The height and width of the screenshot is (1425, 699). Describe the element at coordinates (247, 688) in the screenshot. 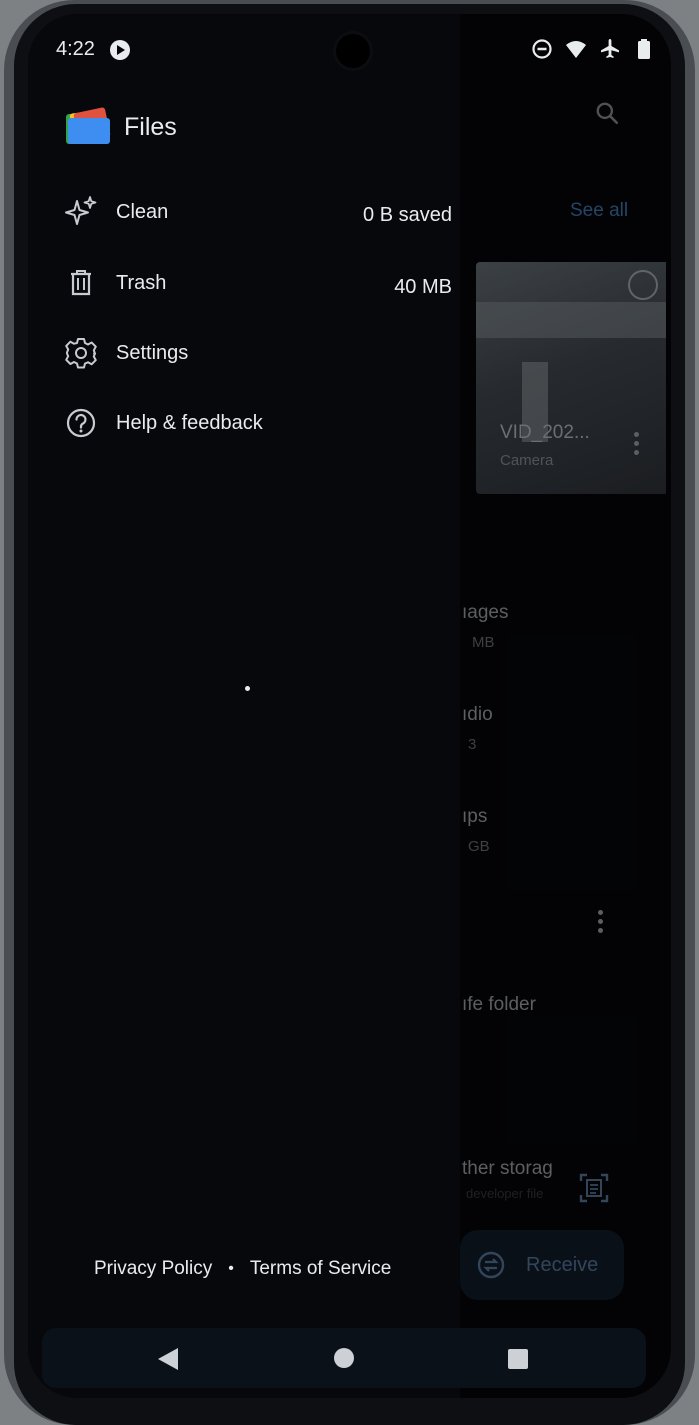

I see `loading-indicator` at that location.